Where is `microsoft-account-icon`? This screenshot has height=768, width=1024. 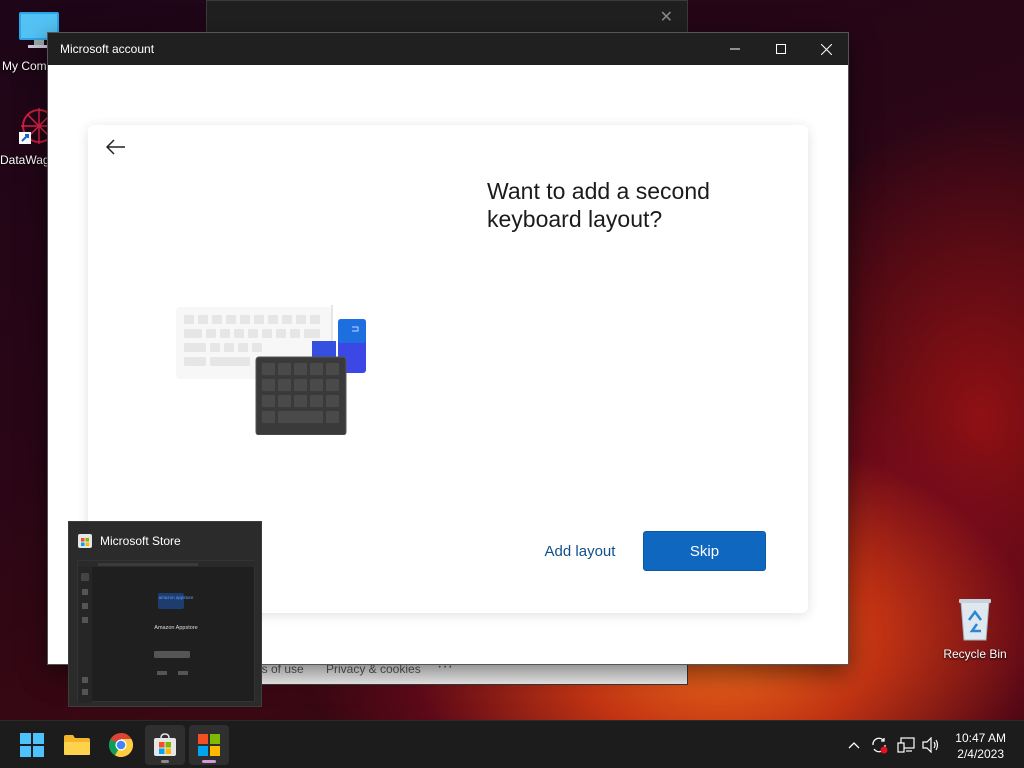
microsoft-account-icon is located at coordinates (209, 745).